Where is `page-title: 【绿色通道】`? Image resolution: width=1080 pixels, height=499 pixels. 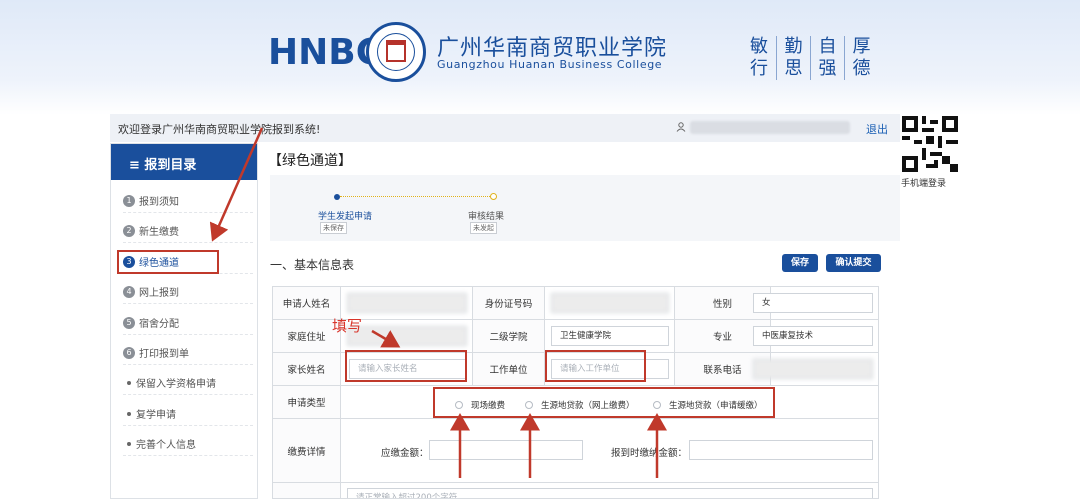
page-title: 【绿色通道】 is located at coordinates (310, 161).